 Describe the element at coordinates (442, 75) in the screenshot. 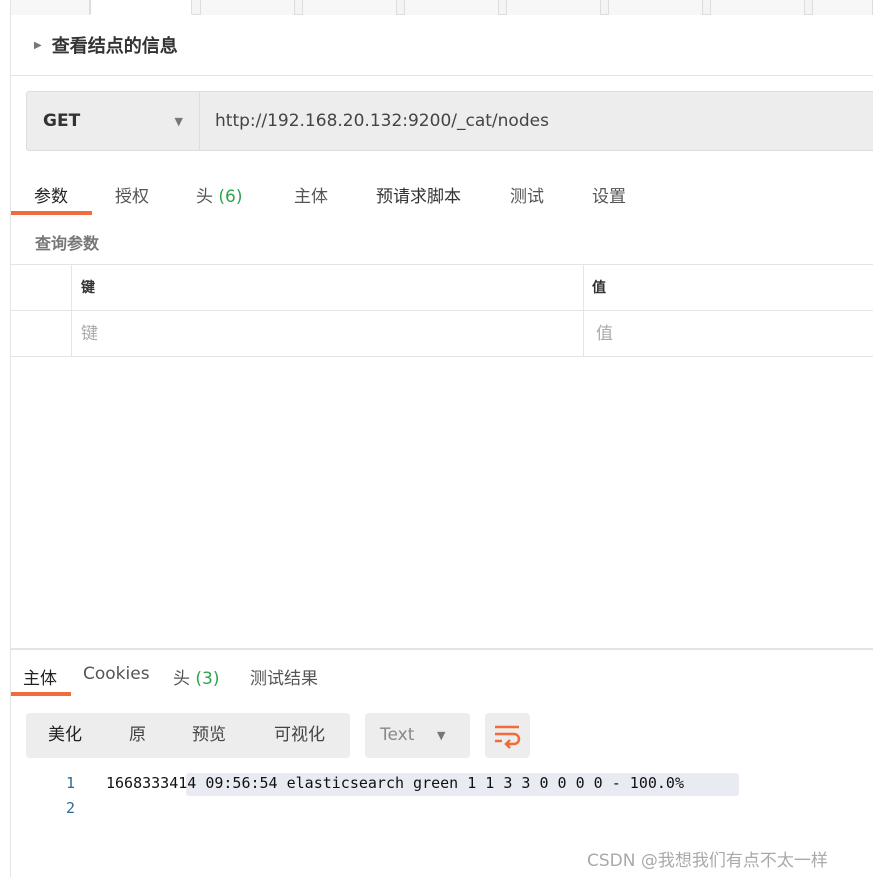

I see `divider` at that location.